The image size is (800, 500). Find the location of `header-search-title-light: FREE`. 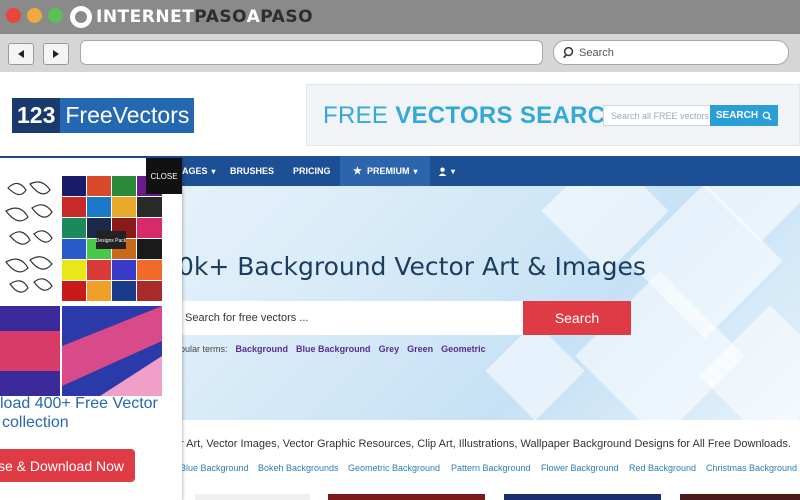

header-search-title-light: FREE is located at coordinates (359, 115).